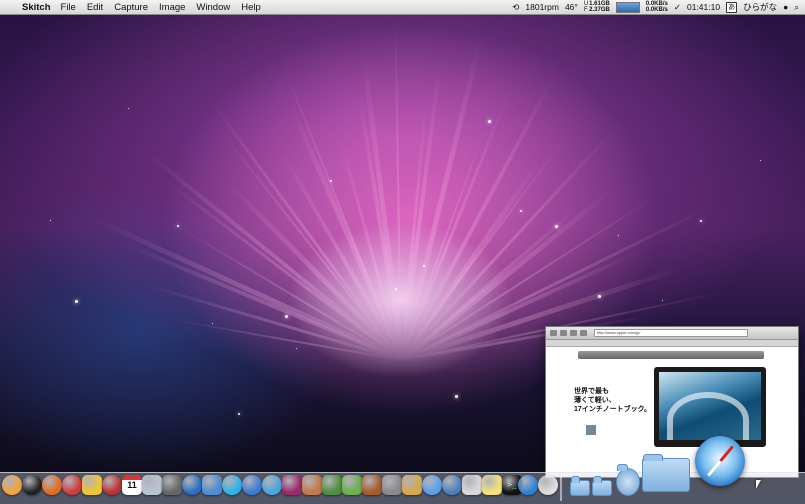  What do you see at coordinates (172, 7) in the screenshot?
I see `menu-image: Image` at bounding box center [172, 7].